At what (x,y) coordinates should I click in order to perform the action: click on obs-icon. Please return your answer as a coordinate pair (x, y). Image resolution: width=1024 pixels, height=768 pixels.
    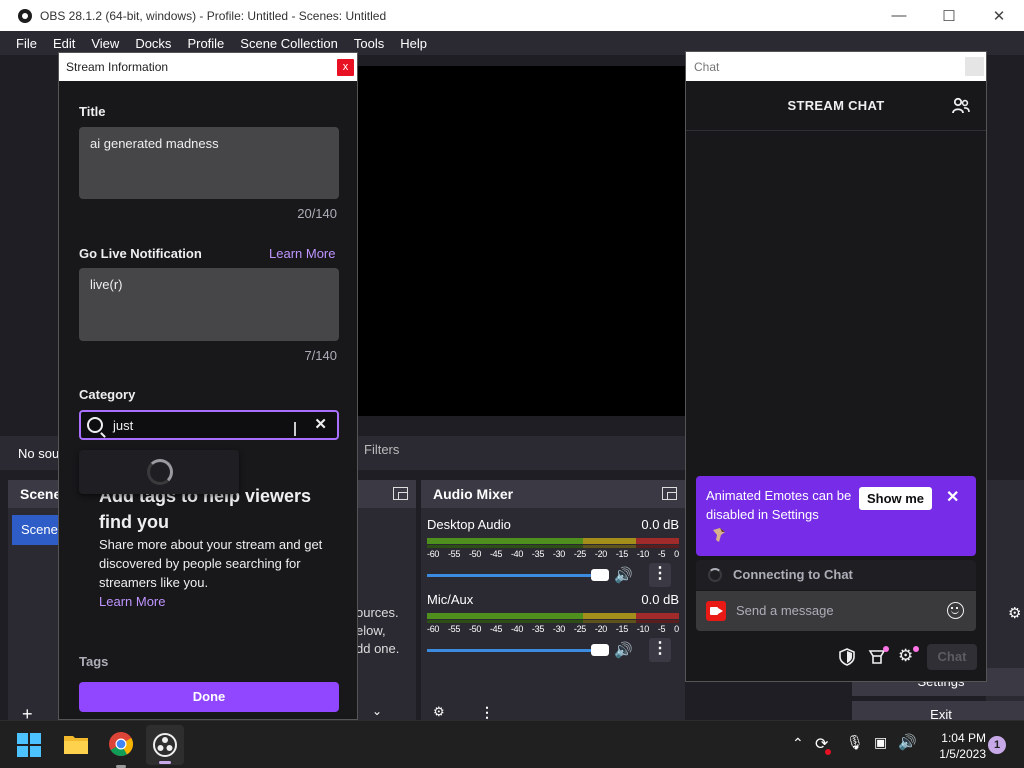
    Looking at the image, I should click on (165, 745).